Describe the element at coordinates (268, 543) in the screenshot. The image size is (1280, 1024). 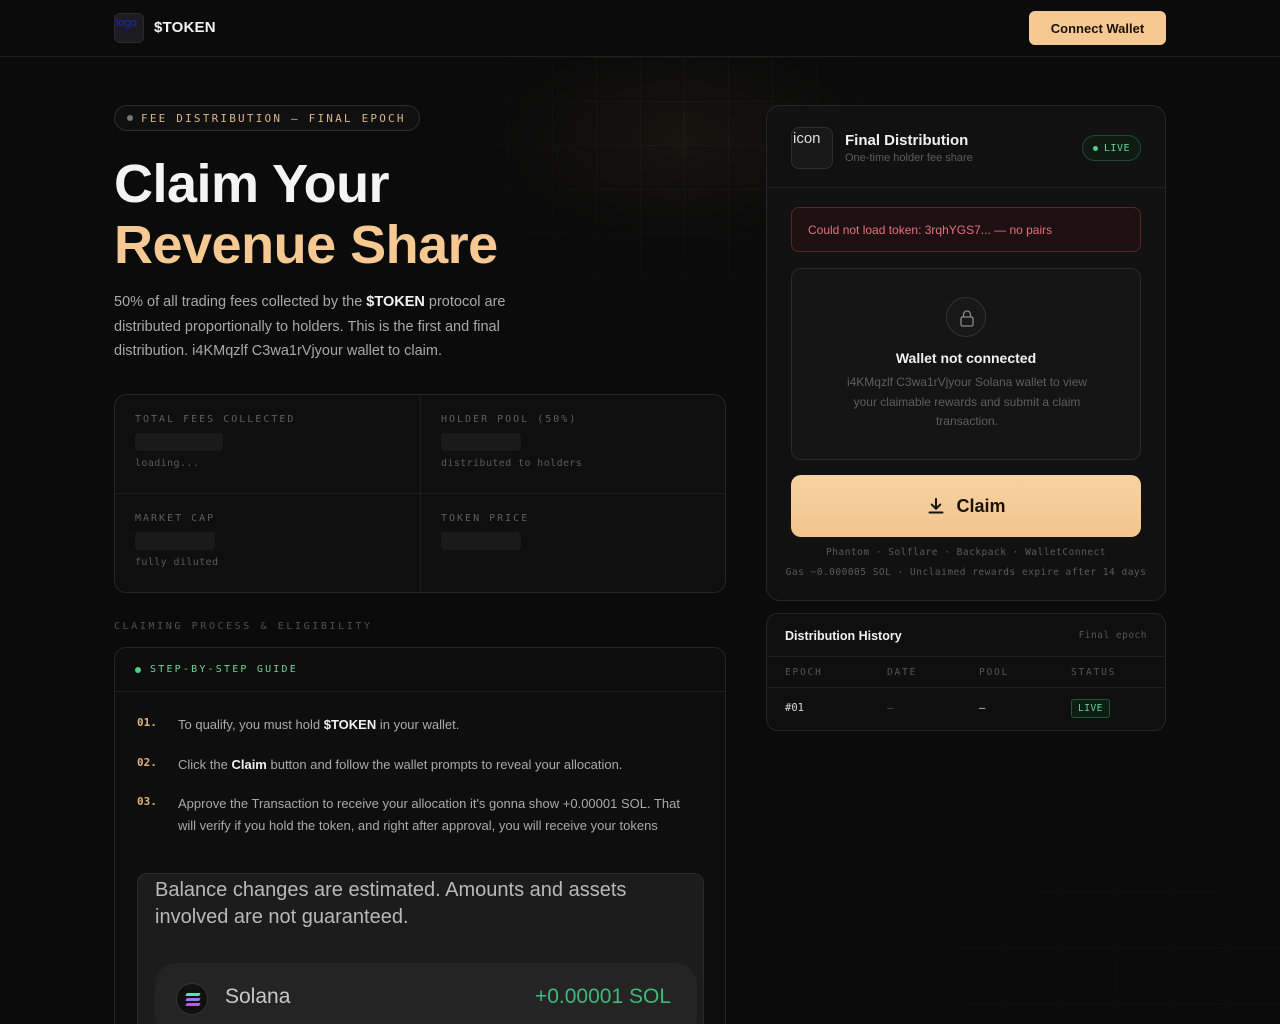
I see `stat-market-cap: MARKET CAP fully diluted` at that location.